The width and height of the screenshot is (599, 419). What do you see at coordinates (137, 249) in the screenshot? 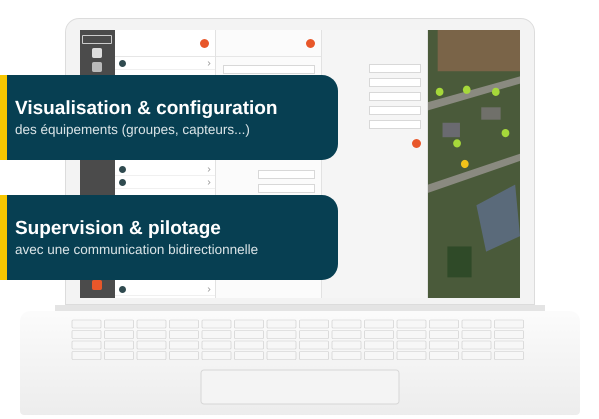
I see `banner-subtitle: avec une communication bidirectionnelle` at bounding box center [137, 249].